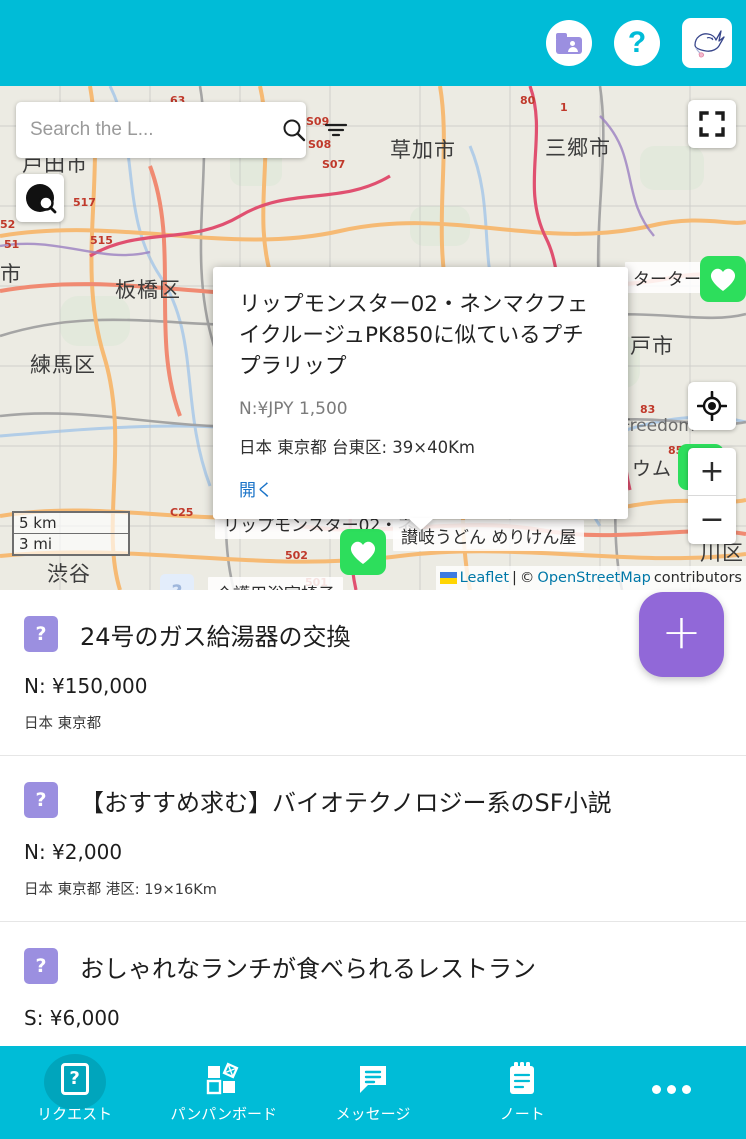 Image resolution: width=746 pixels, height=1139 pixels. I want to click on more-icon, so click(671, 1089).